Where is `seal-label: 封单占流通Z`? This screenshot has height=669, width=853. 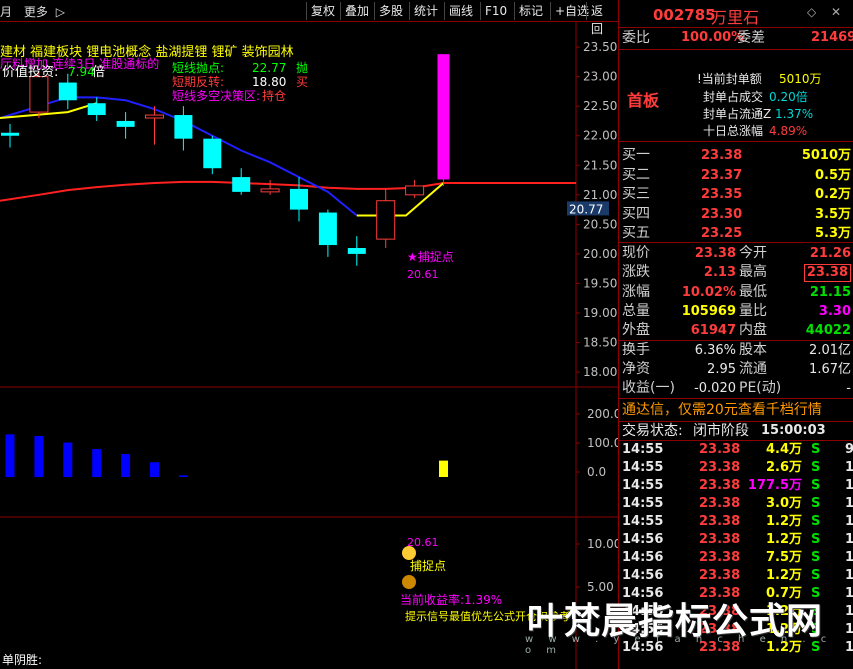 seal-label: 封单占流通Z is located at coordinates (737, 114).